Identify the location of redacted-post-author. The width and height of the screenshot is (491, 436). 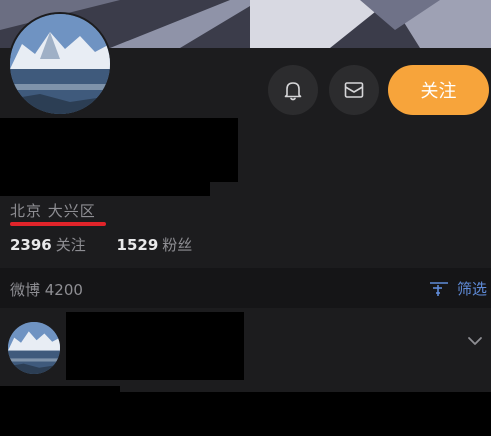
(155, 346).